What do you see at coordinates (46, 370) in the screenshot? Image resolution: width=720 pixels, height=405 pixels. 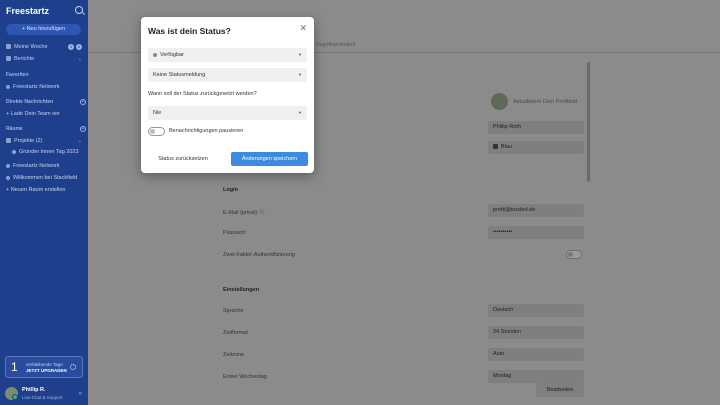 I see `upgrade-link: JETZT UPGRADEN` at bounding box center [46, 370].